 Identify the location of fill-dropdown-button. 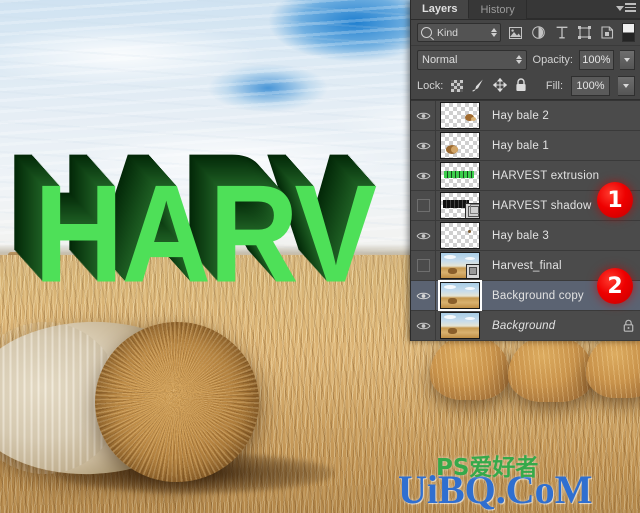
(626, 86).